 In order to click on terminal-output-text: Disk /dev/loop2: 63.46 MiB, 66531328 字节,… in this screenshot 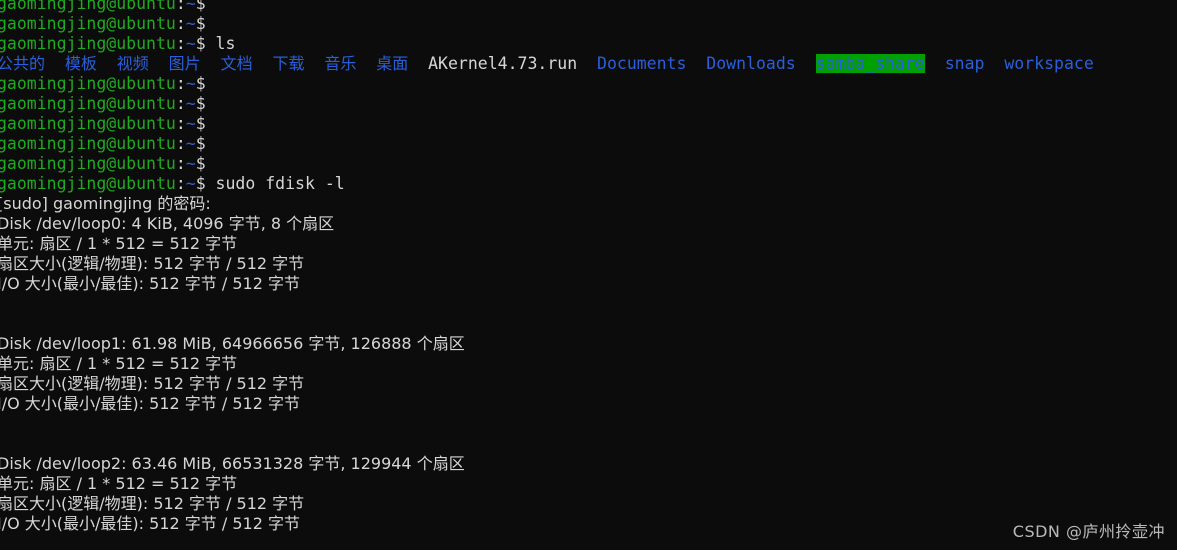, I will do `click(232, 463)`.